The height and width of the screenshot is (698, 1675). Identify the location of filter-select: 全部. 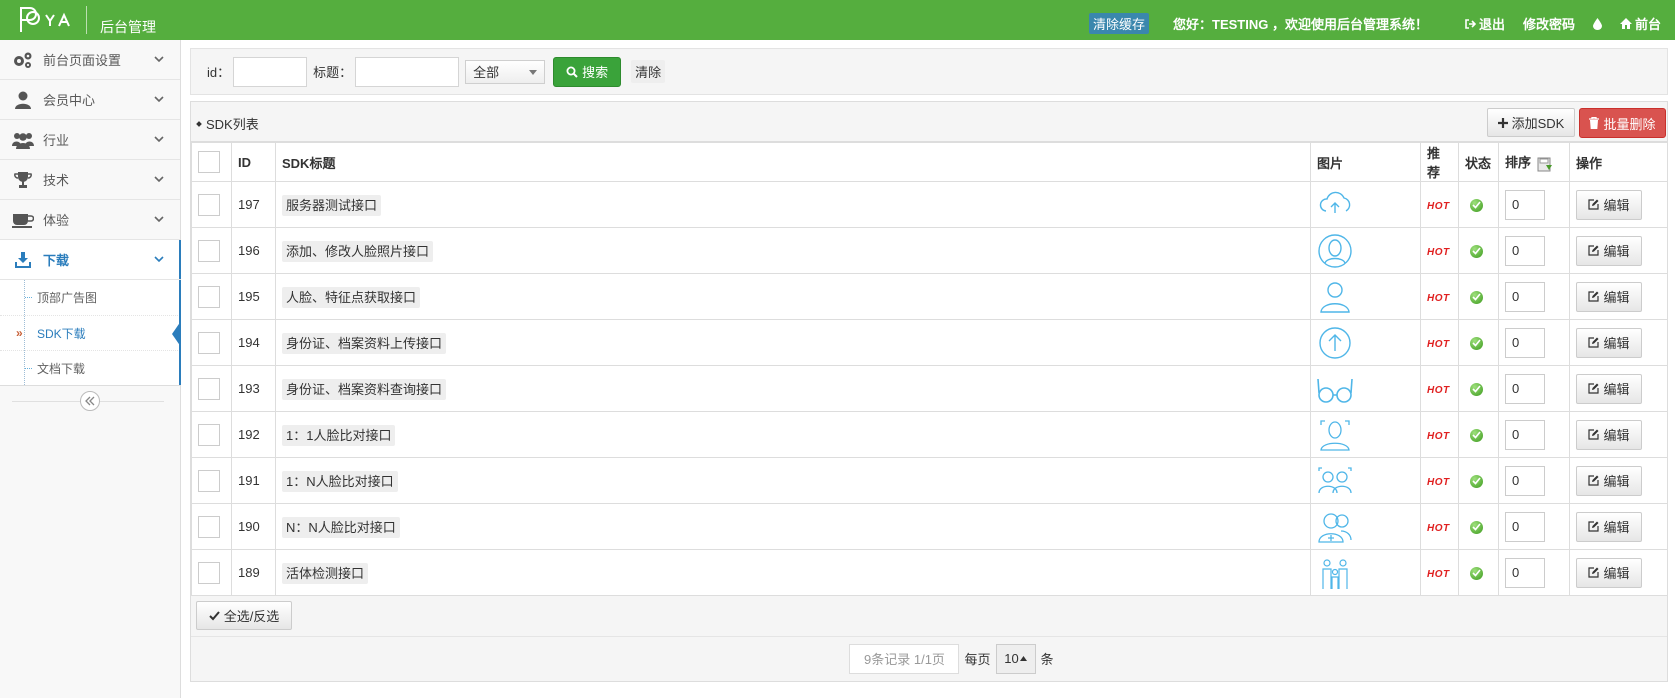
(505, 71).